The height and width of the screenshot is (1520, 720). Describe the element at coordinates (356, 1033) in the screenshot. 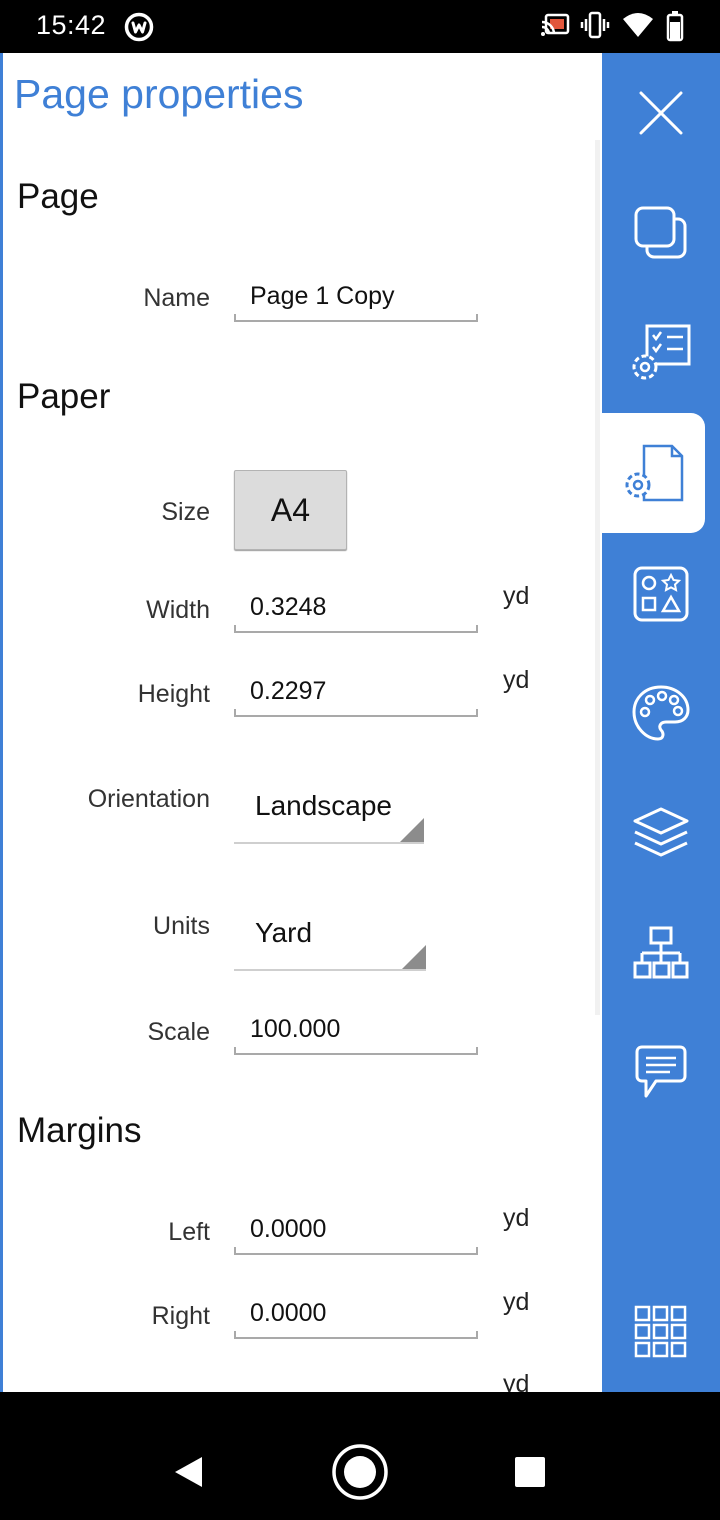

I see `scale-input: 100.000` at that location.